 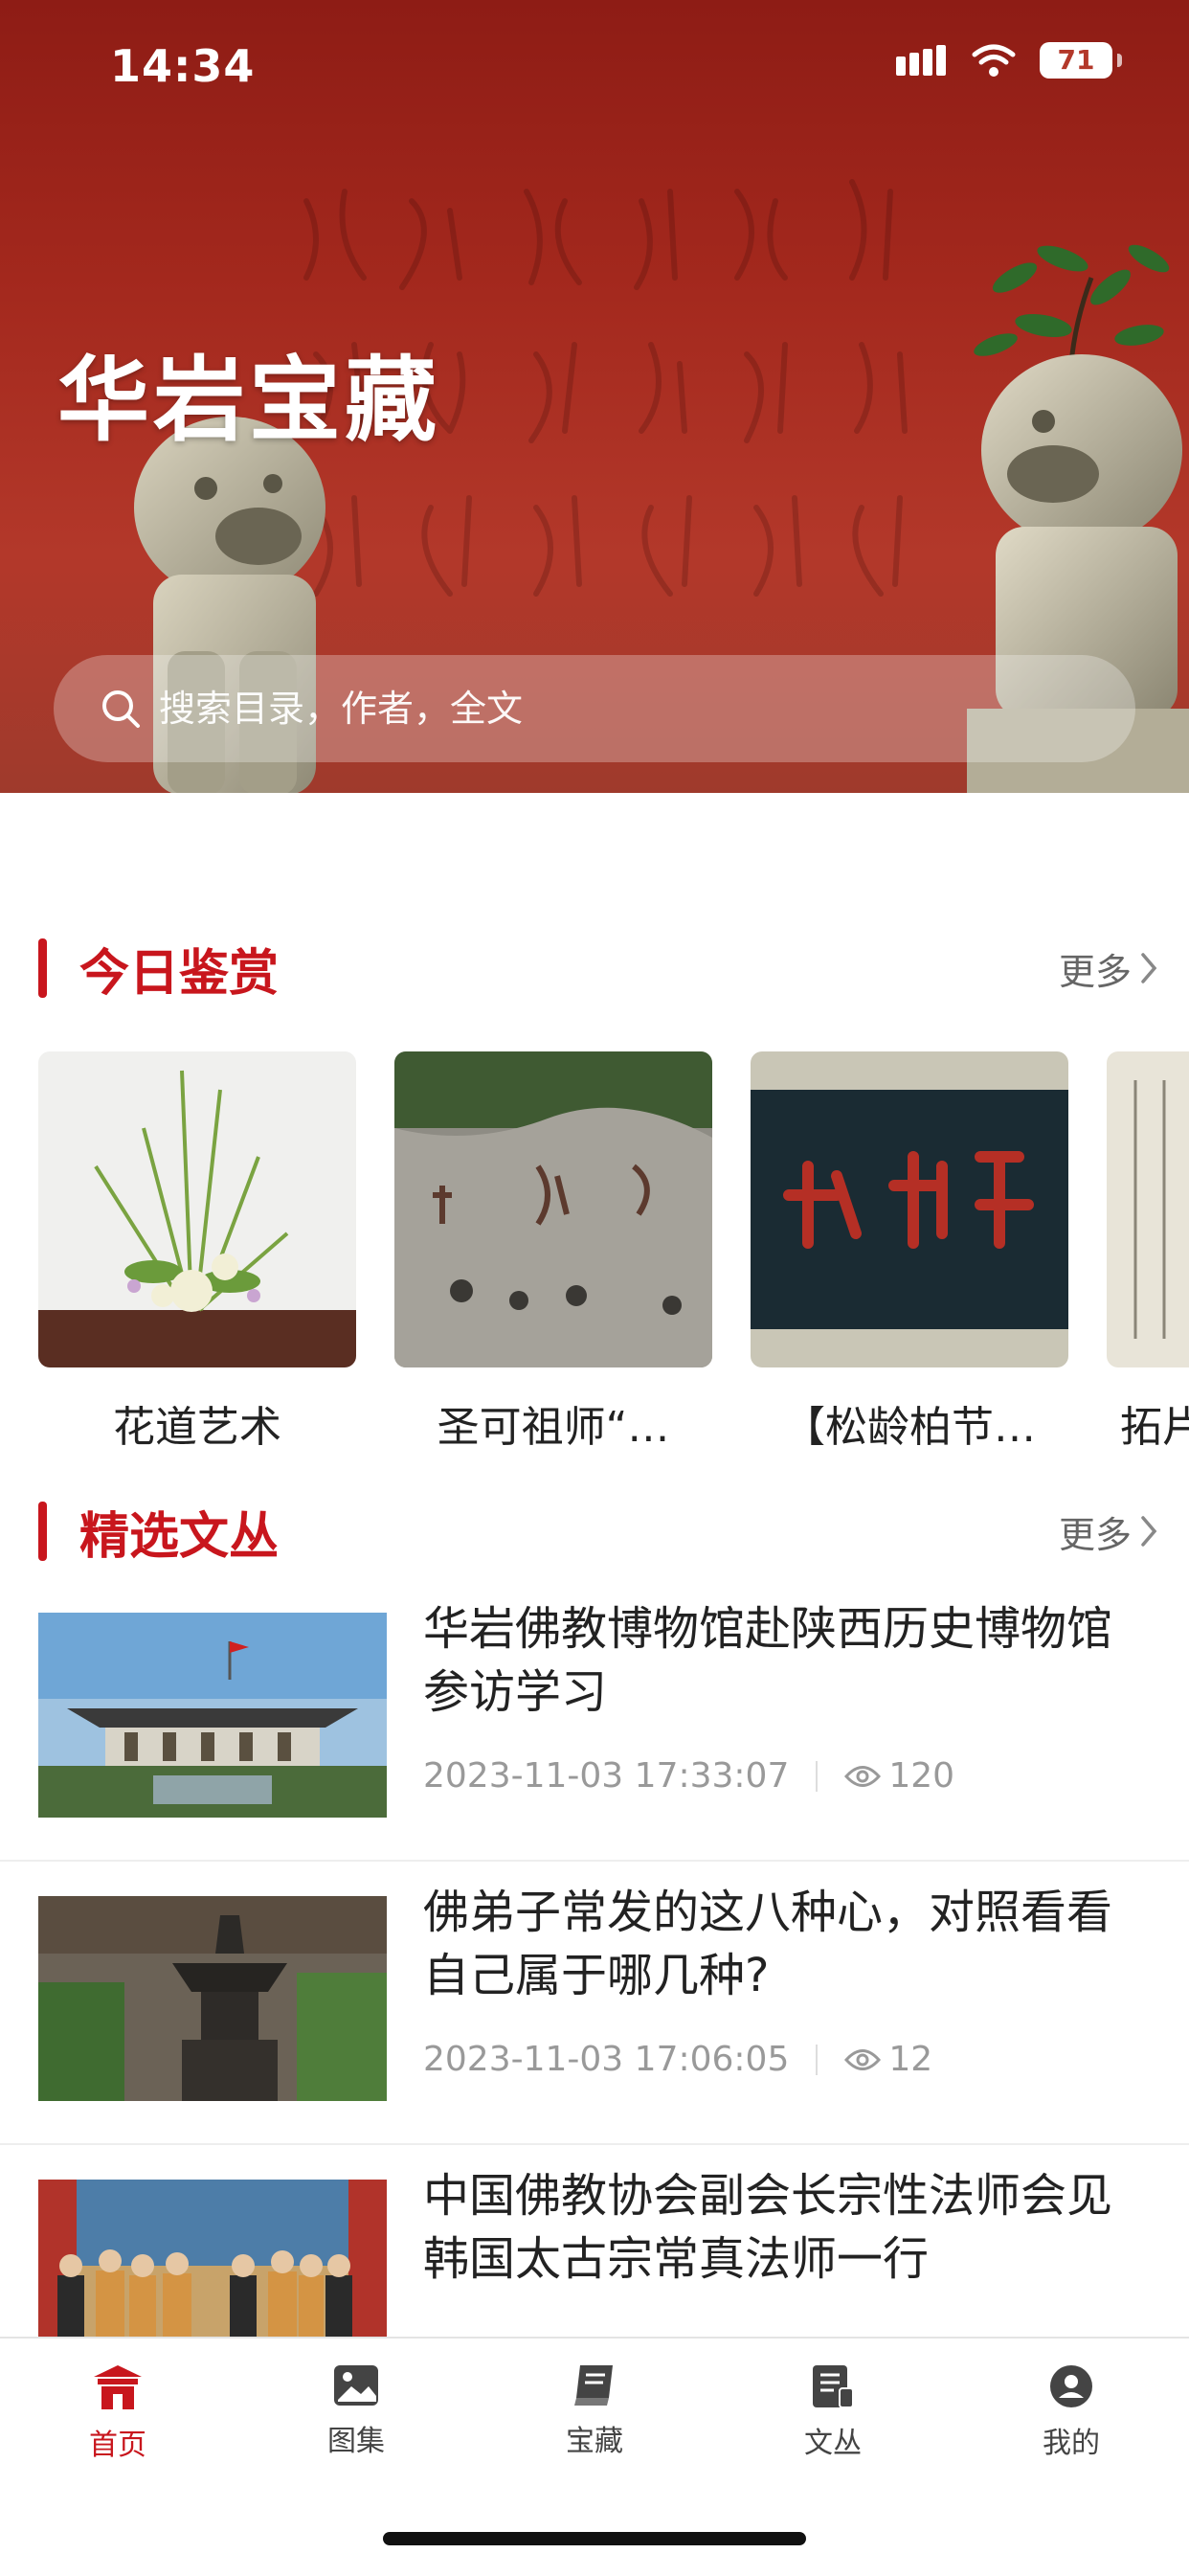 What do you see at coordinates (921, 1776) in the screenshot?
I see `article-views: 120` at bounding box center [921, 1776].